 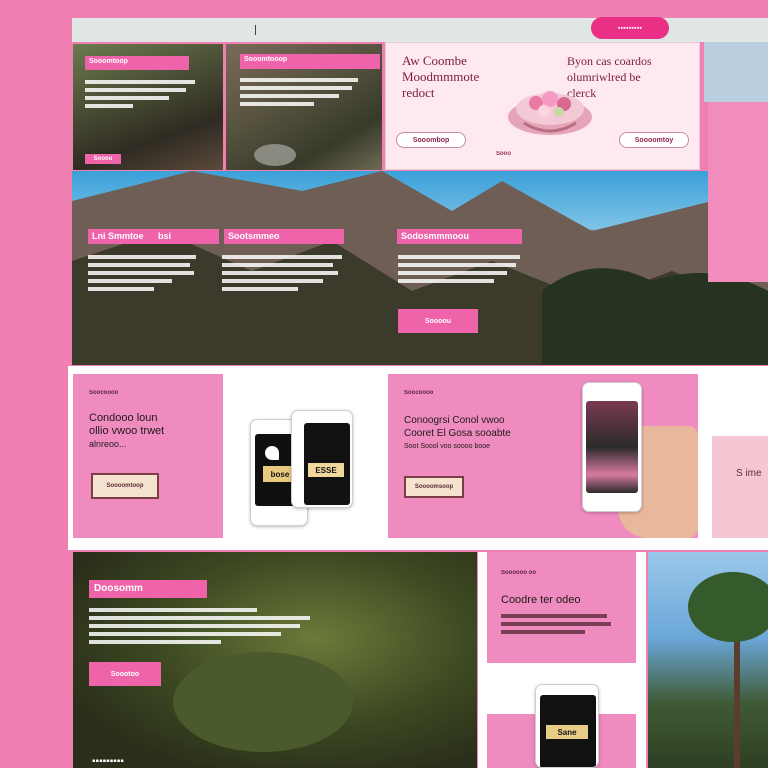 What do you see at coordinates (738, 192) in the screenshot?
I see `right-pink-block` at bounding box center [738, 192].